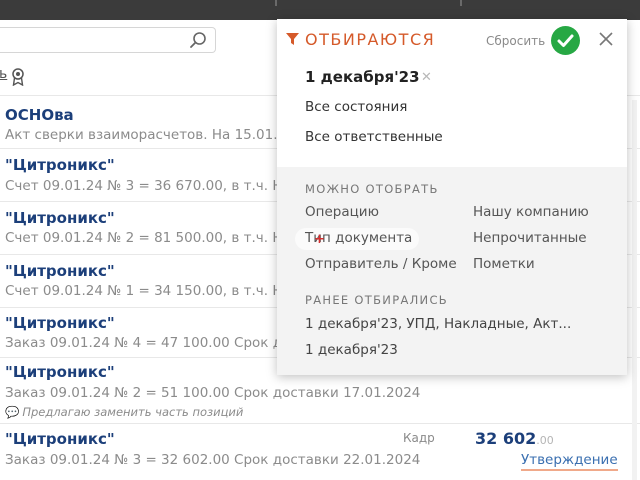  Describe the element at coordinates (634, 290) in the screenshot. I see `scrollbar` at that location.